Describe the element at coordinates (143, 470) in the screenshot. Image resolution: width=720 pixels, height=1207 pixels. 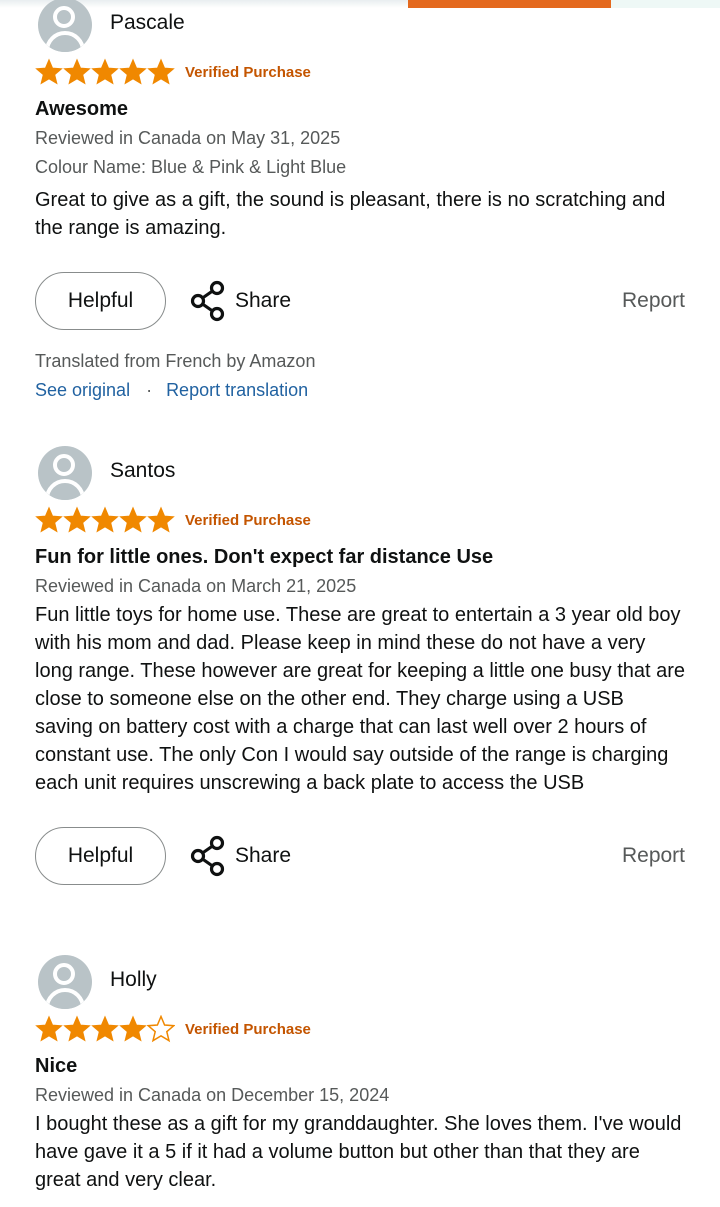
I see `reviewer-name: Santos` at that location.